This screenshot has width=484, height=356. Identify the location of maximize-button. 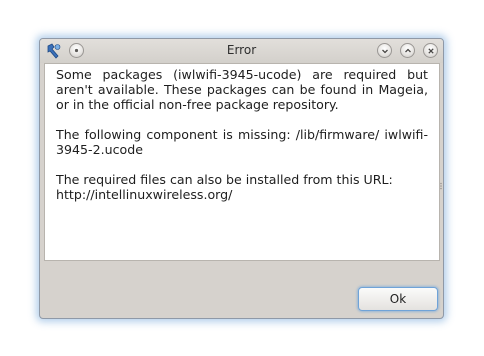
(407, 50).